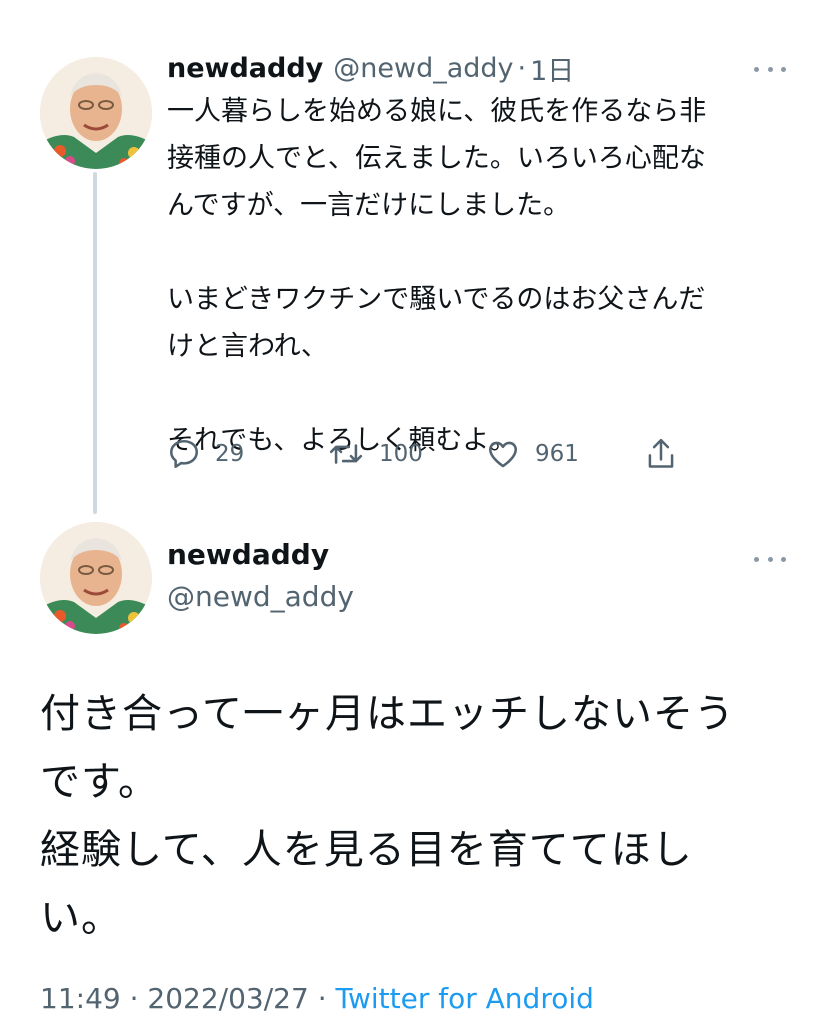 The image size is (828, 1034). Describe the element at coordinates (427, 454) in the screenshot. I see `reply-action-bar: 29 100 961` at that location.